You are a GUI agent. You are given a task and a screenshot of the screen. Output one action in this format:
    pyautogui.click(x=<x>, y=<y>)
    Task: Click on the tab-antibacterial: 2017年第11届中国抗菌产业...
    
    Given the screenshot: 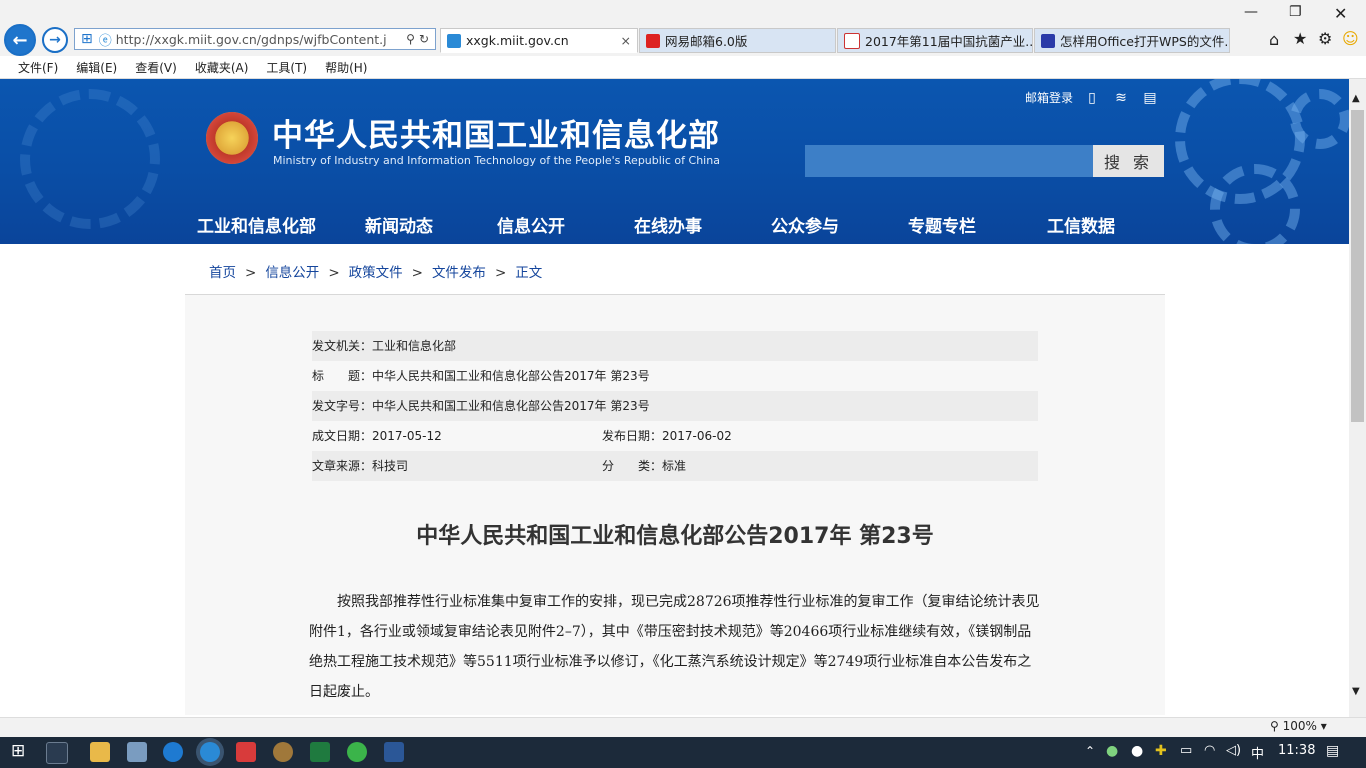 What is the action you would take?
    pyautogui.click(x=935, y=40)
    